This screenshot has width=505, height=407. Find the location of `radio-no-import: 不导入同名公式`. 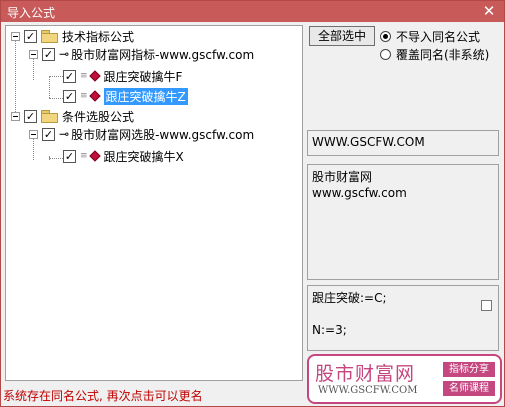

radio-no-import: 不导入同名公式 is located at coordinates (430, 36).